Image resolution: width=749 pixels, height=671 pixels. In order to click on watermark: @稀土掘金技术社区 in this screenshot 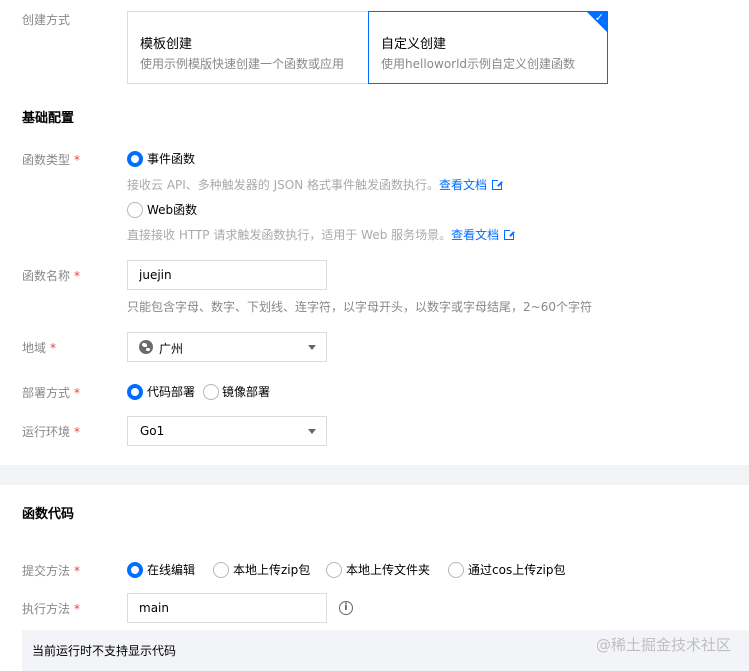, I will do `click(663, 645)`.